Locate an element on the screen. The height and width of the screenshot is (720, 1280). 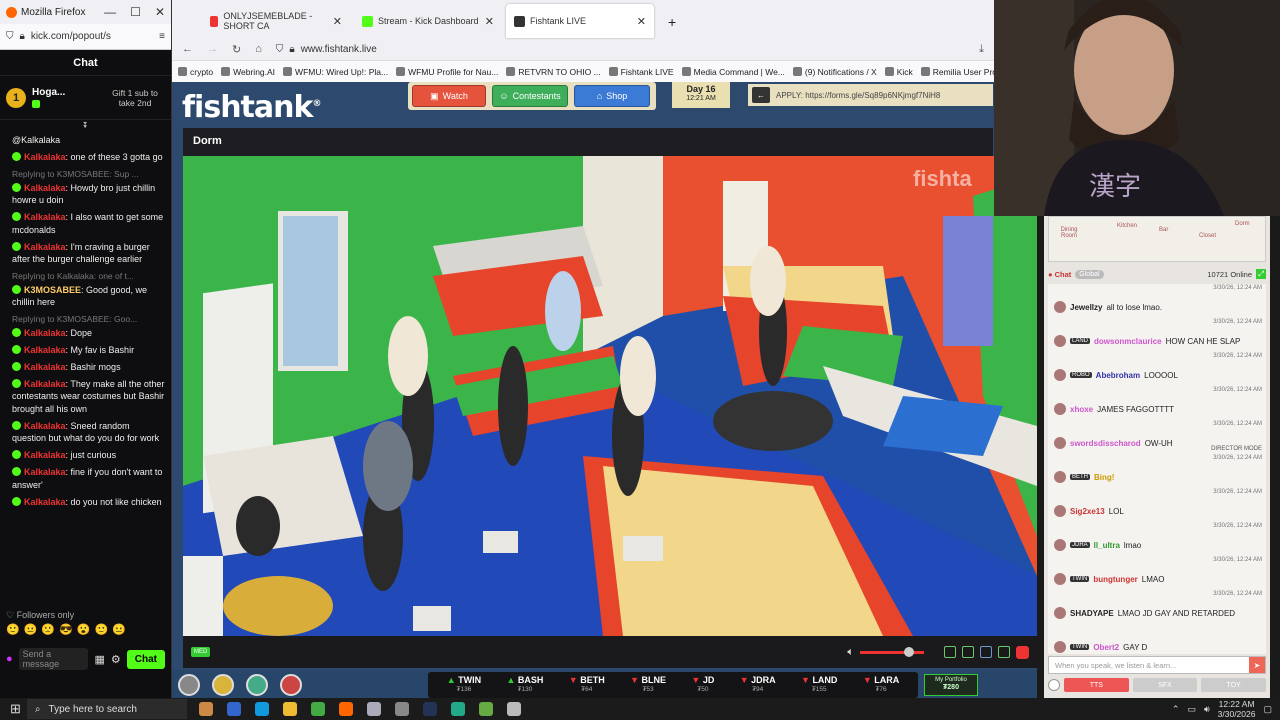
chat-tab: ● Chat is located at coordinates (1059, 274).